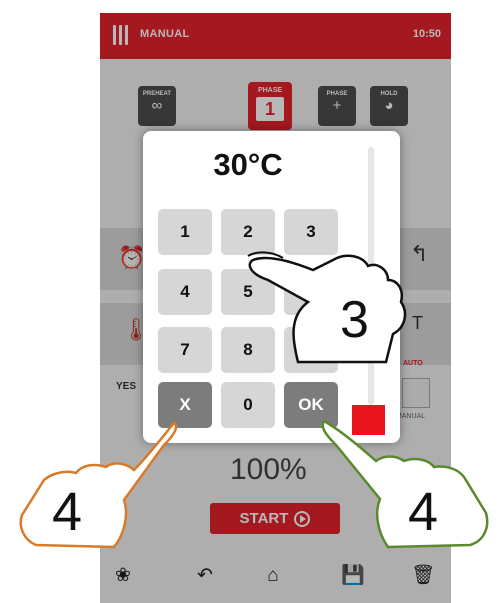 This screenshot has height=603, width=499. I want to click on pointing-hand-step-4-right: 4, so click(405, 484).